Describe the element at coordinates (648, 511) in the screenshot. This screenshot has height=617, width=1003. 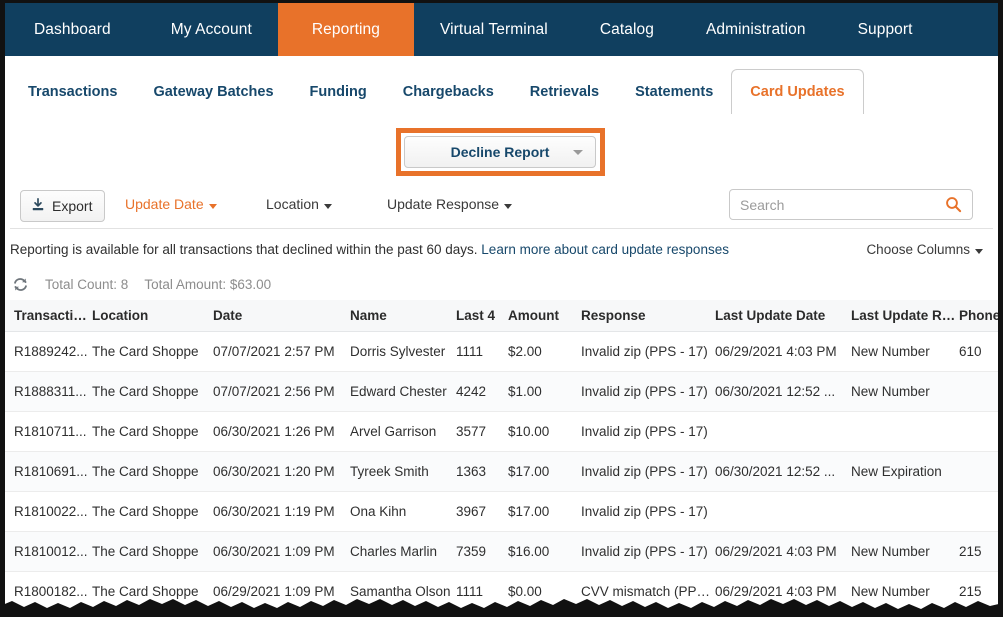
I see `cell-response: Invalid zip (PPS - 17)` at that location.